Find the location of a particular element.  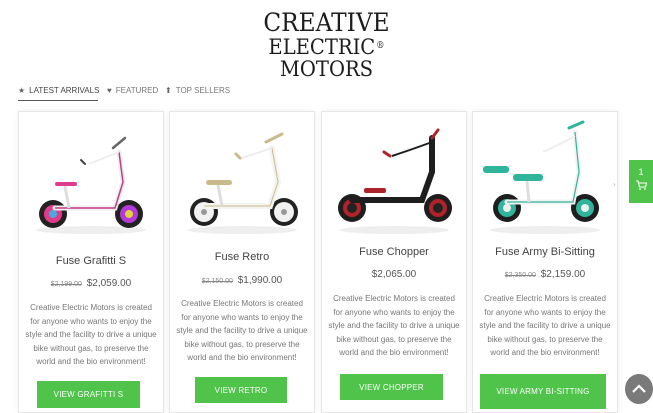

heart-icon: ♥ is located at coordinates (109, 90).